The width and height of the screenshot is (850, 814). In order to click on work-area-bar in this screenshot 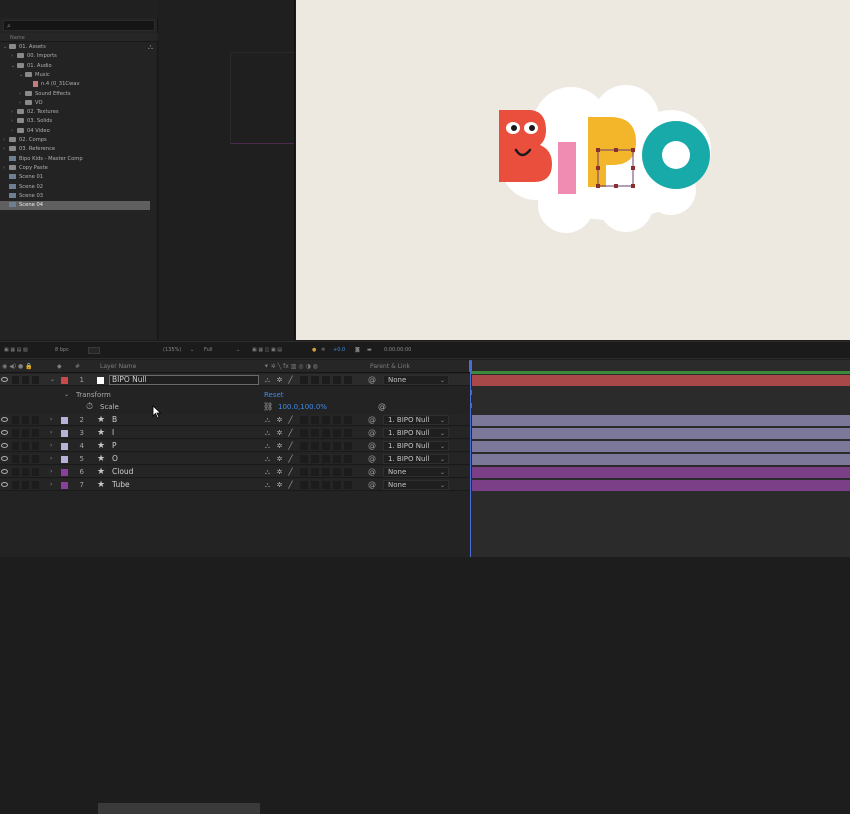, I will do `click(660, 372)`.